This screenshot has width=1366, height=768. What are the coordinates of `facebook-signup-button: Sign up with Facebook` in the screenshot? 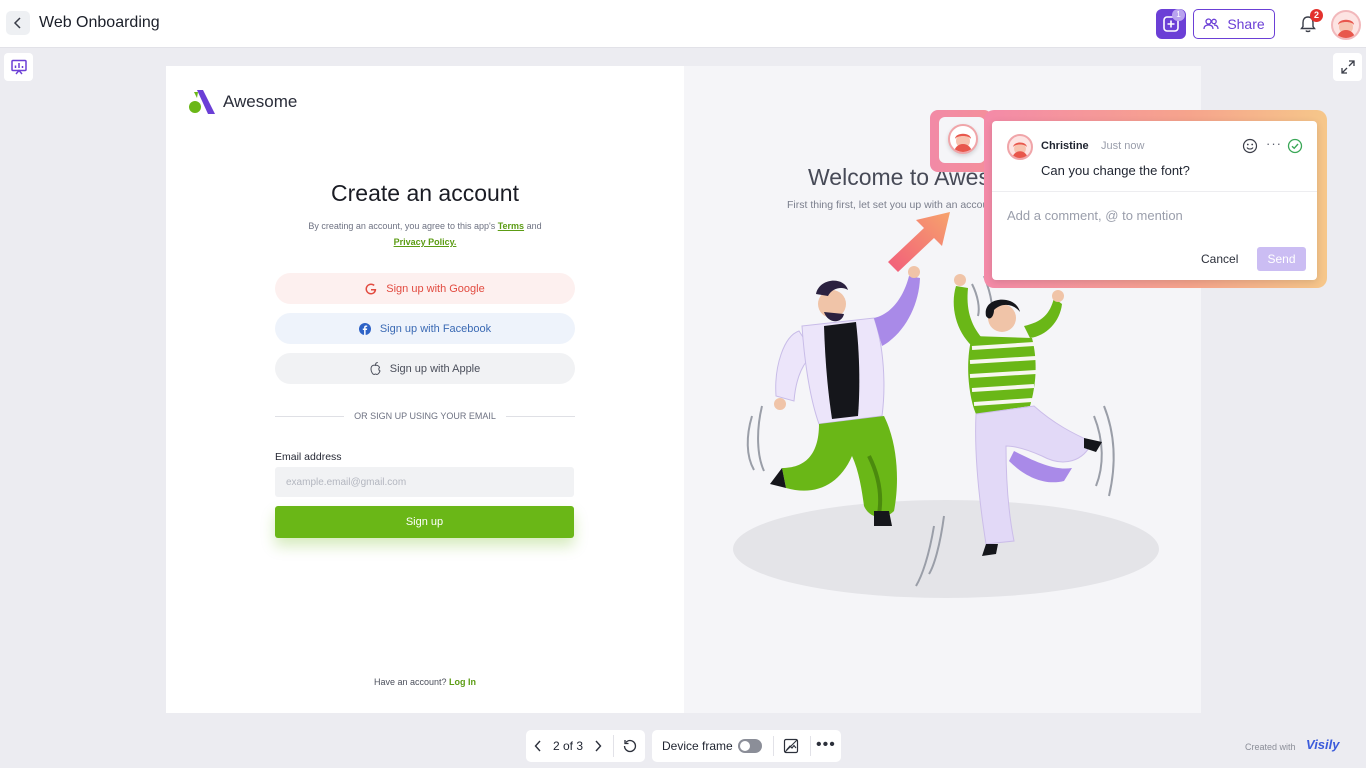 It's located at (425, 328).